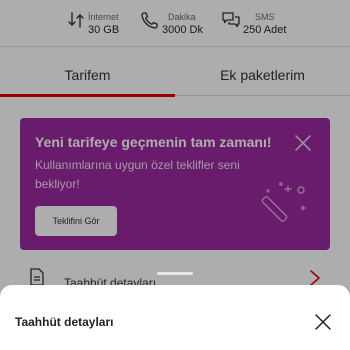  I want to click on sheet-title: Taahhüt detayları, so click(64, 322).